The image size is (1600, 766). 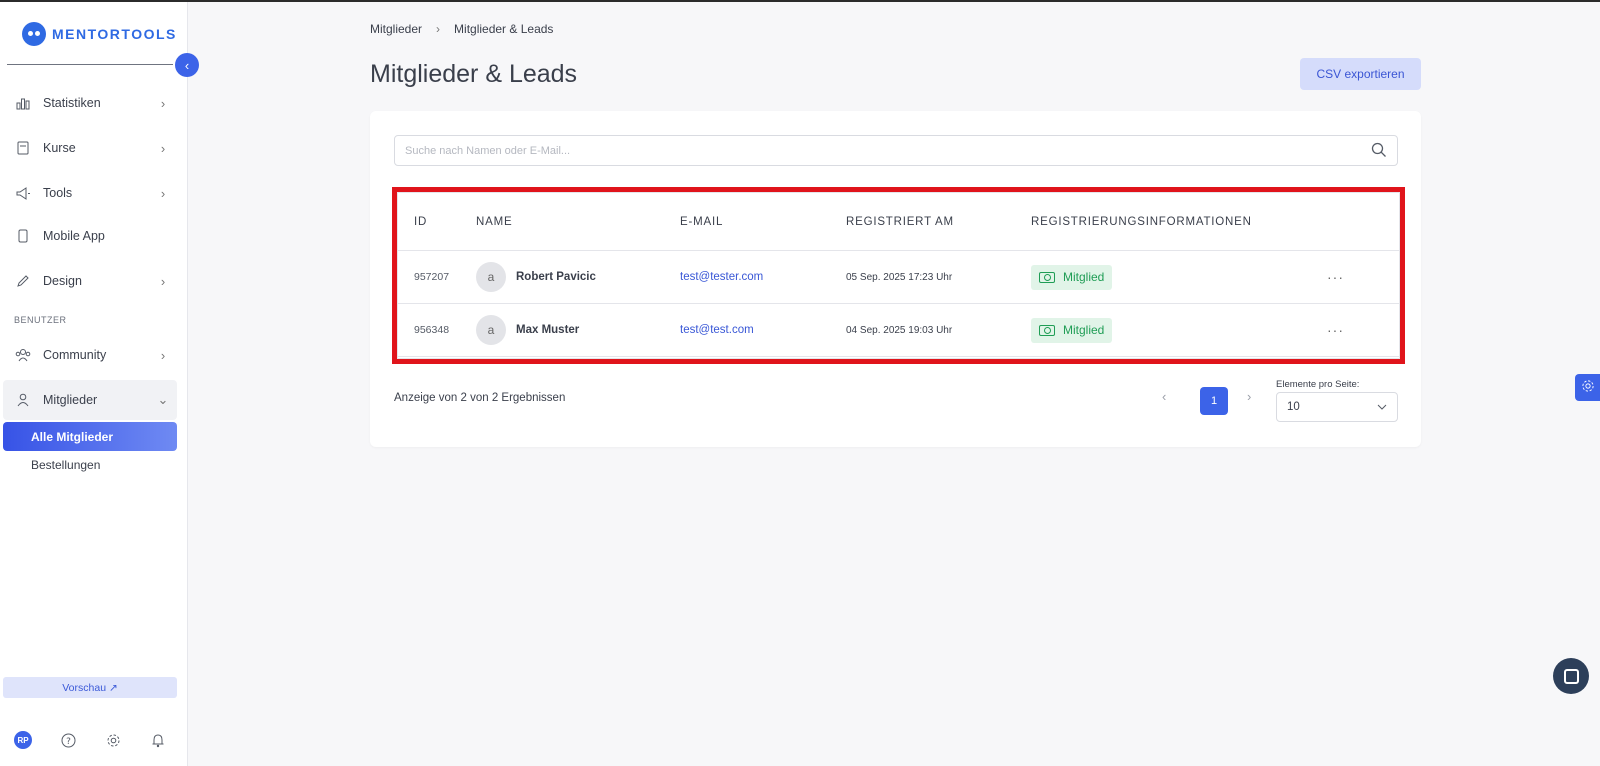 I want to click on chat-icon, so click(x=1571, y=676).